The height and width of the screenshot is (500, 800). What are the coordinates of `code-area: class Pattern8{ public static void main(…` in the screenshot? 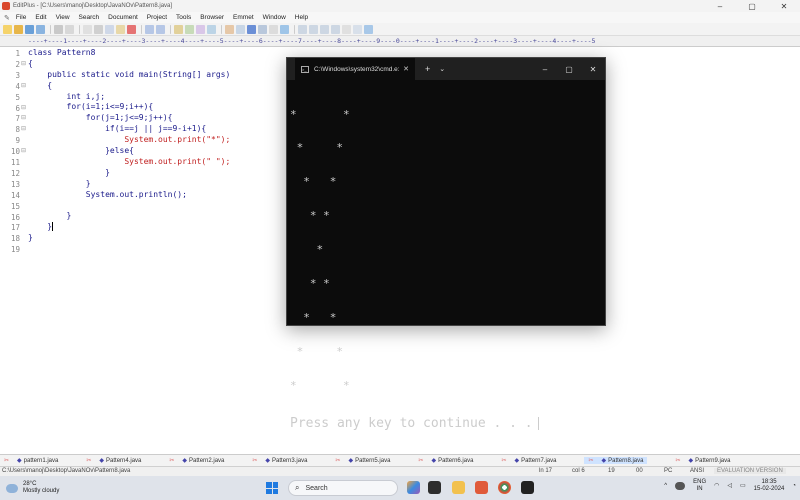 It's located at (129, 151).